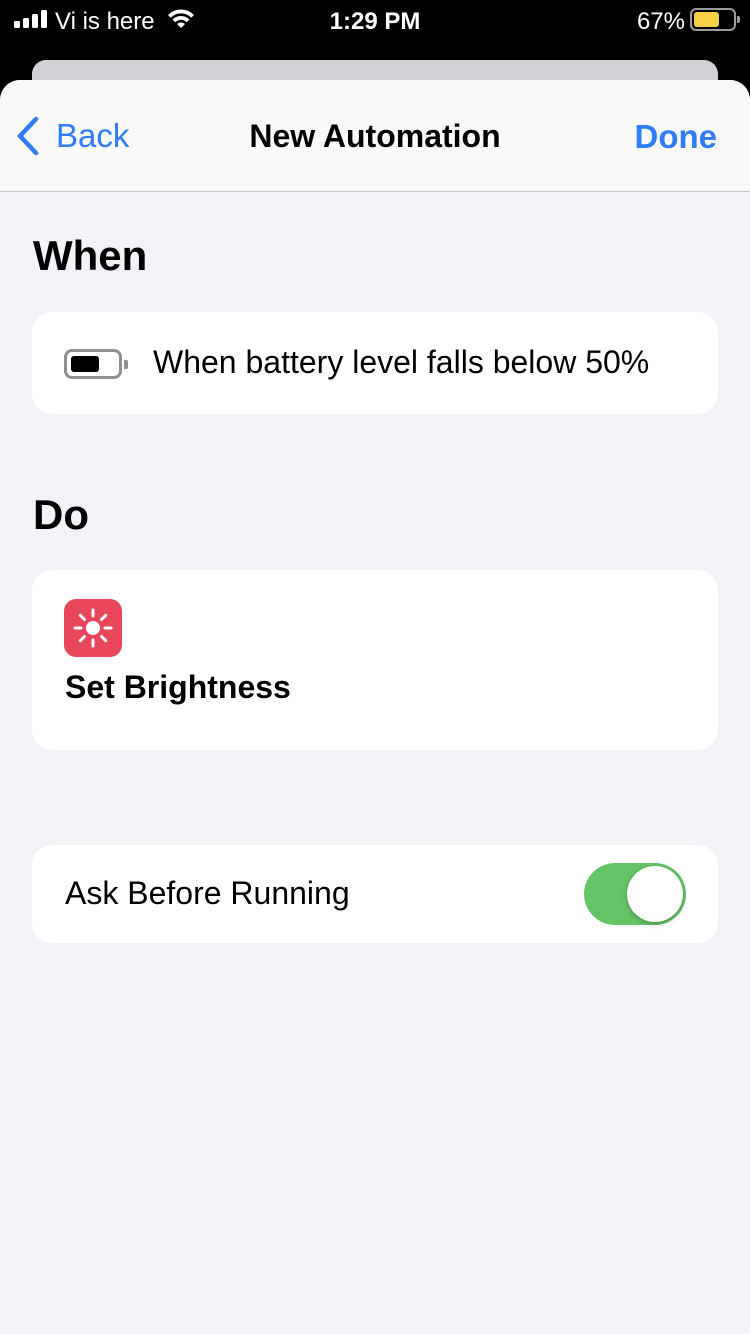  I want to click on ask-before-running-toggle, so click(635, 894).